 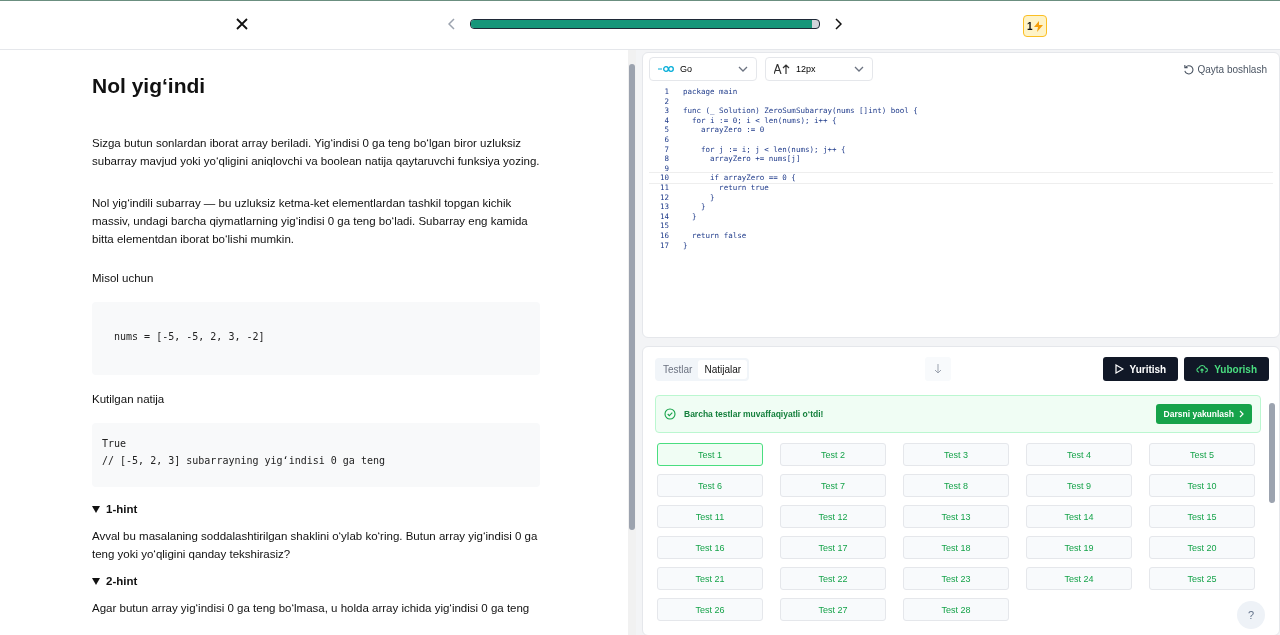 I want to click on language-dropdown: Go, so click(x=703, y=69).